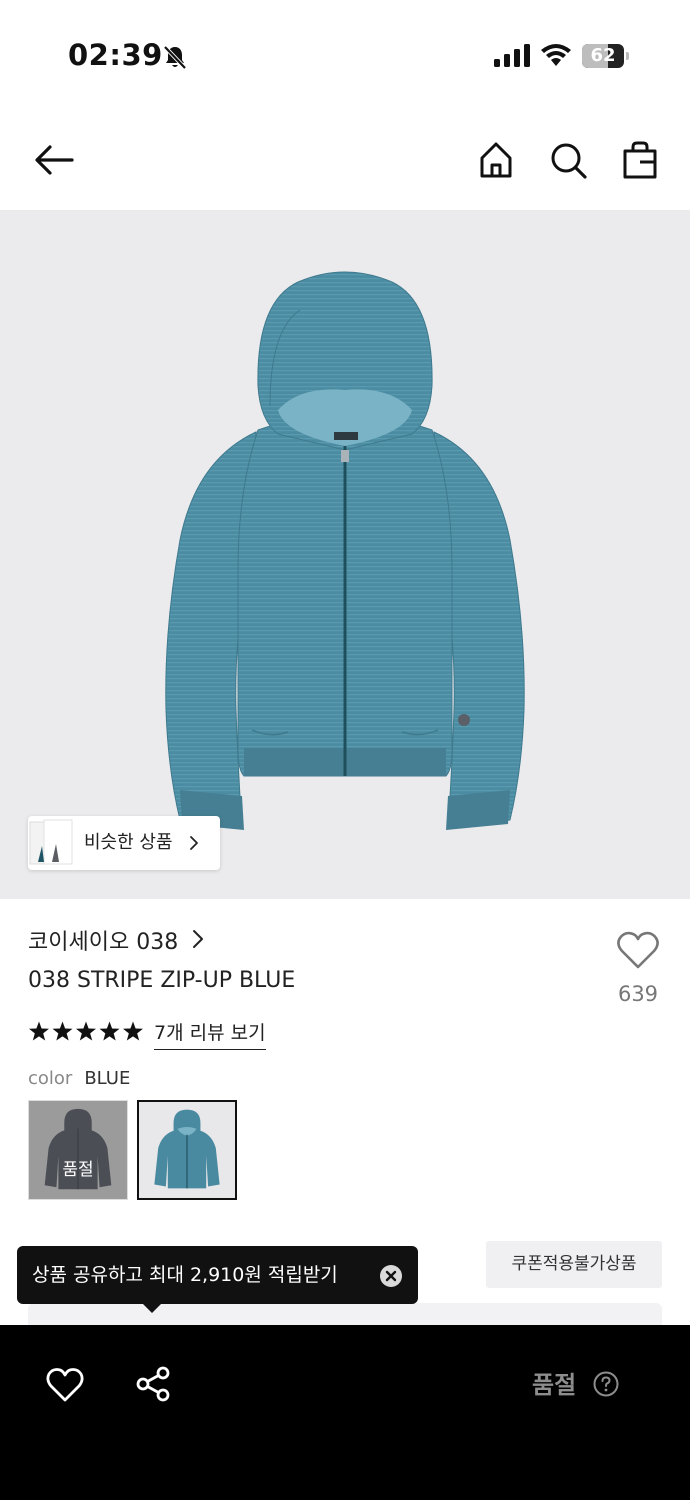  I want to click on shopping-bag-icon, so click(640, 160).